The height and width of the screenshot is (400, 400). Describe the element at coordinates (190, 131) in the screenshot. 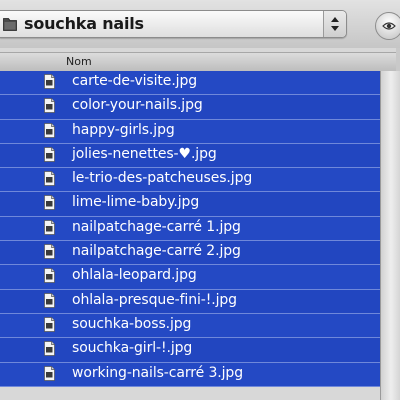

I see `list-item: happy-girls.jpg` at that location.